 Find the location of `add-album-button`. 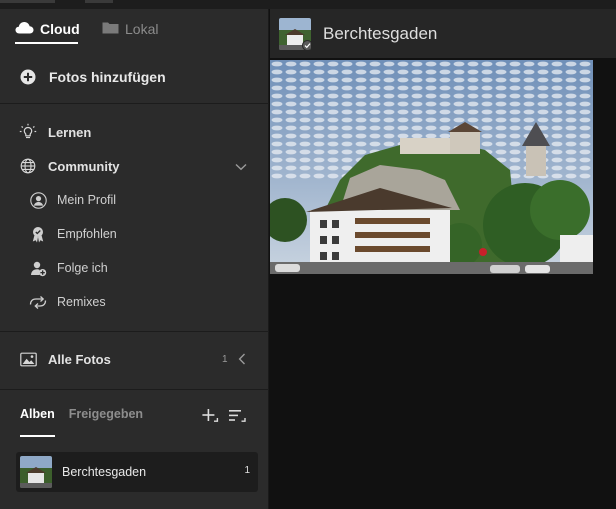

add-album-button is located at coordinates (210, 418).